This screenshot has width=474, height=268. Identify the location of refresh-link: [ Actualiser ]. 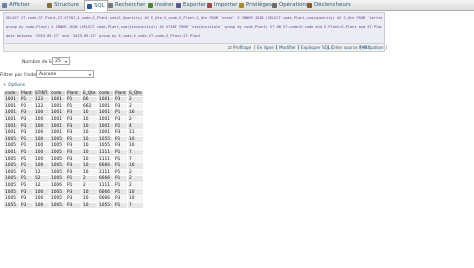
(373, 47).